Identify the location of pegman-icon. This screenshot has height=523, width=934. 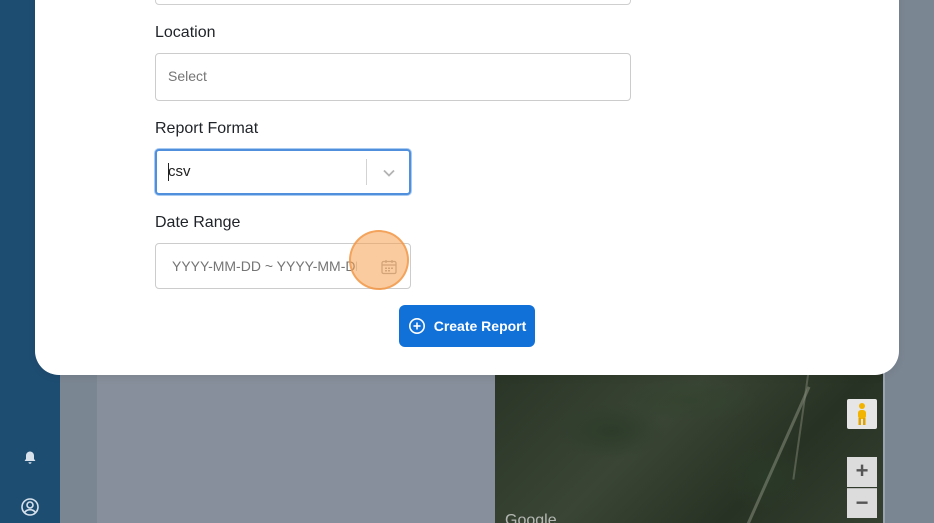
(862, 414).